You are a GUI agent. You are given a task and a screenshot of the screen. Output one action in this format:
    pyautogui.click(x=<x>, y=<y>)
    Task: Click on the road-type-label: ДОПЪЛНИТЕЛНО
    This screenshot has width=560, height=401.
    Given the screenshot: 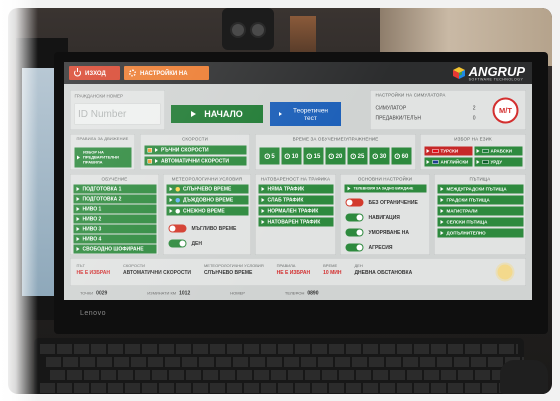 What is the action you would take?
    pyautogui.click(x=466, y=233)
    